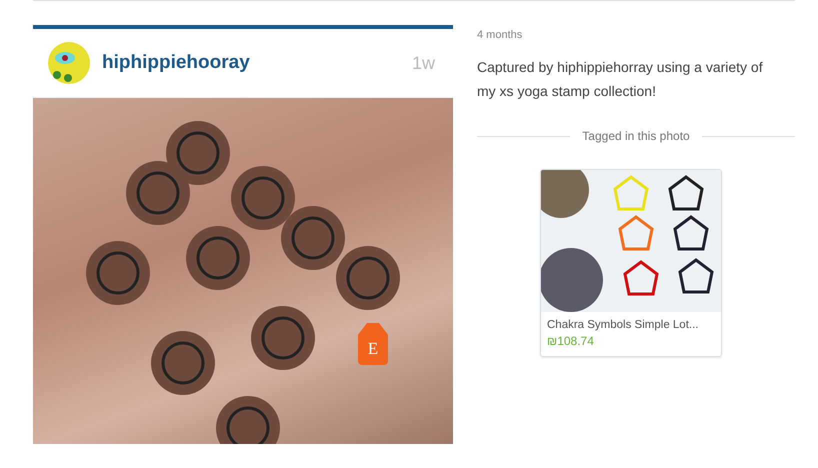 The width and height of the screenshot is (818, 468). Describe the element at coordinates (69, 63) in the screenshot. I see `avatar-icon` at that location.